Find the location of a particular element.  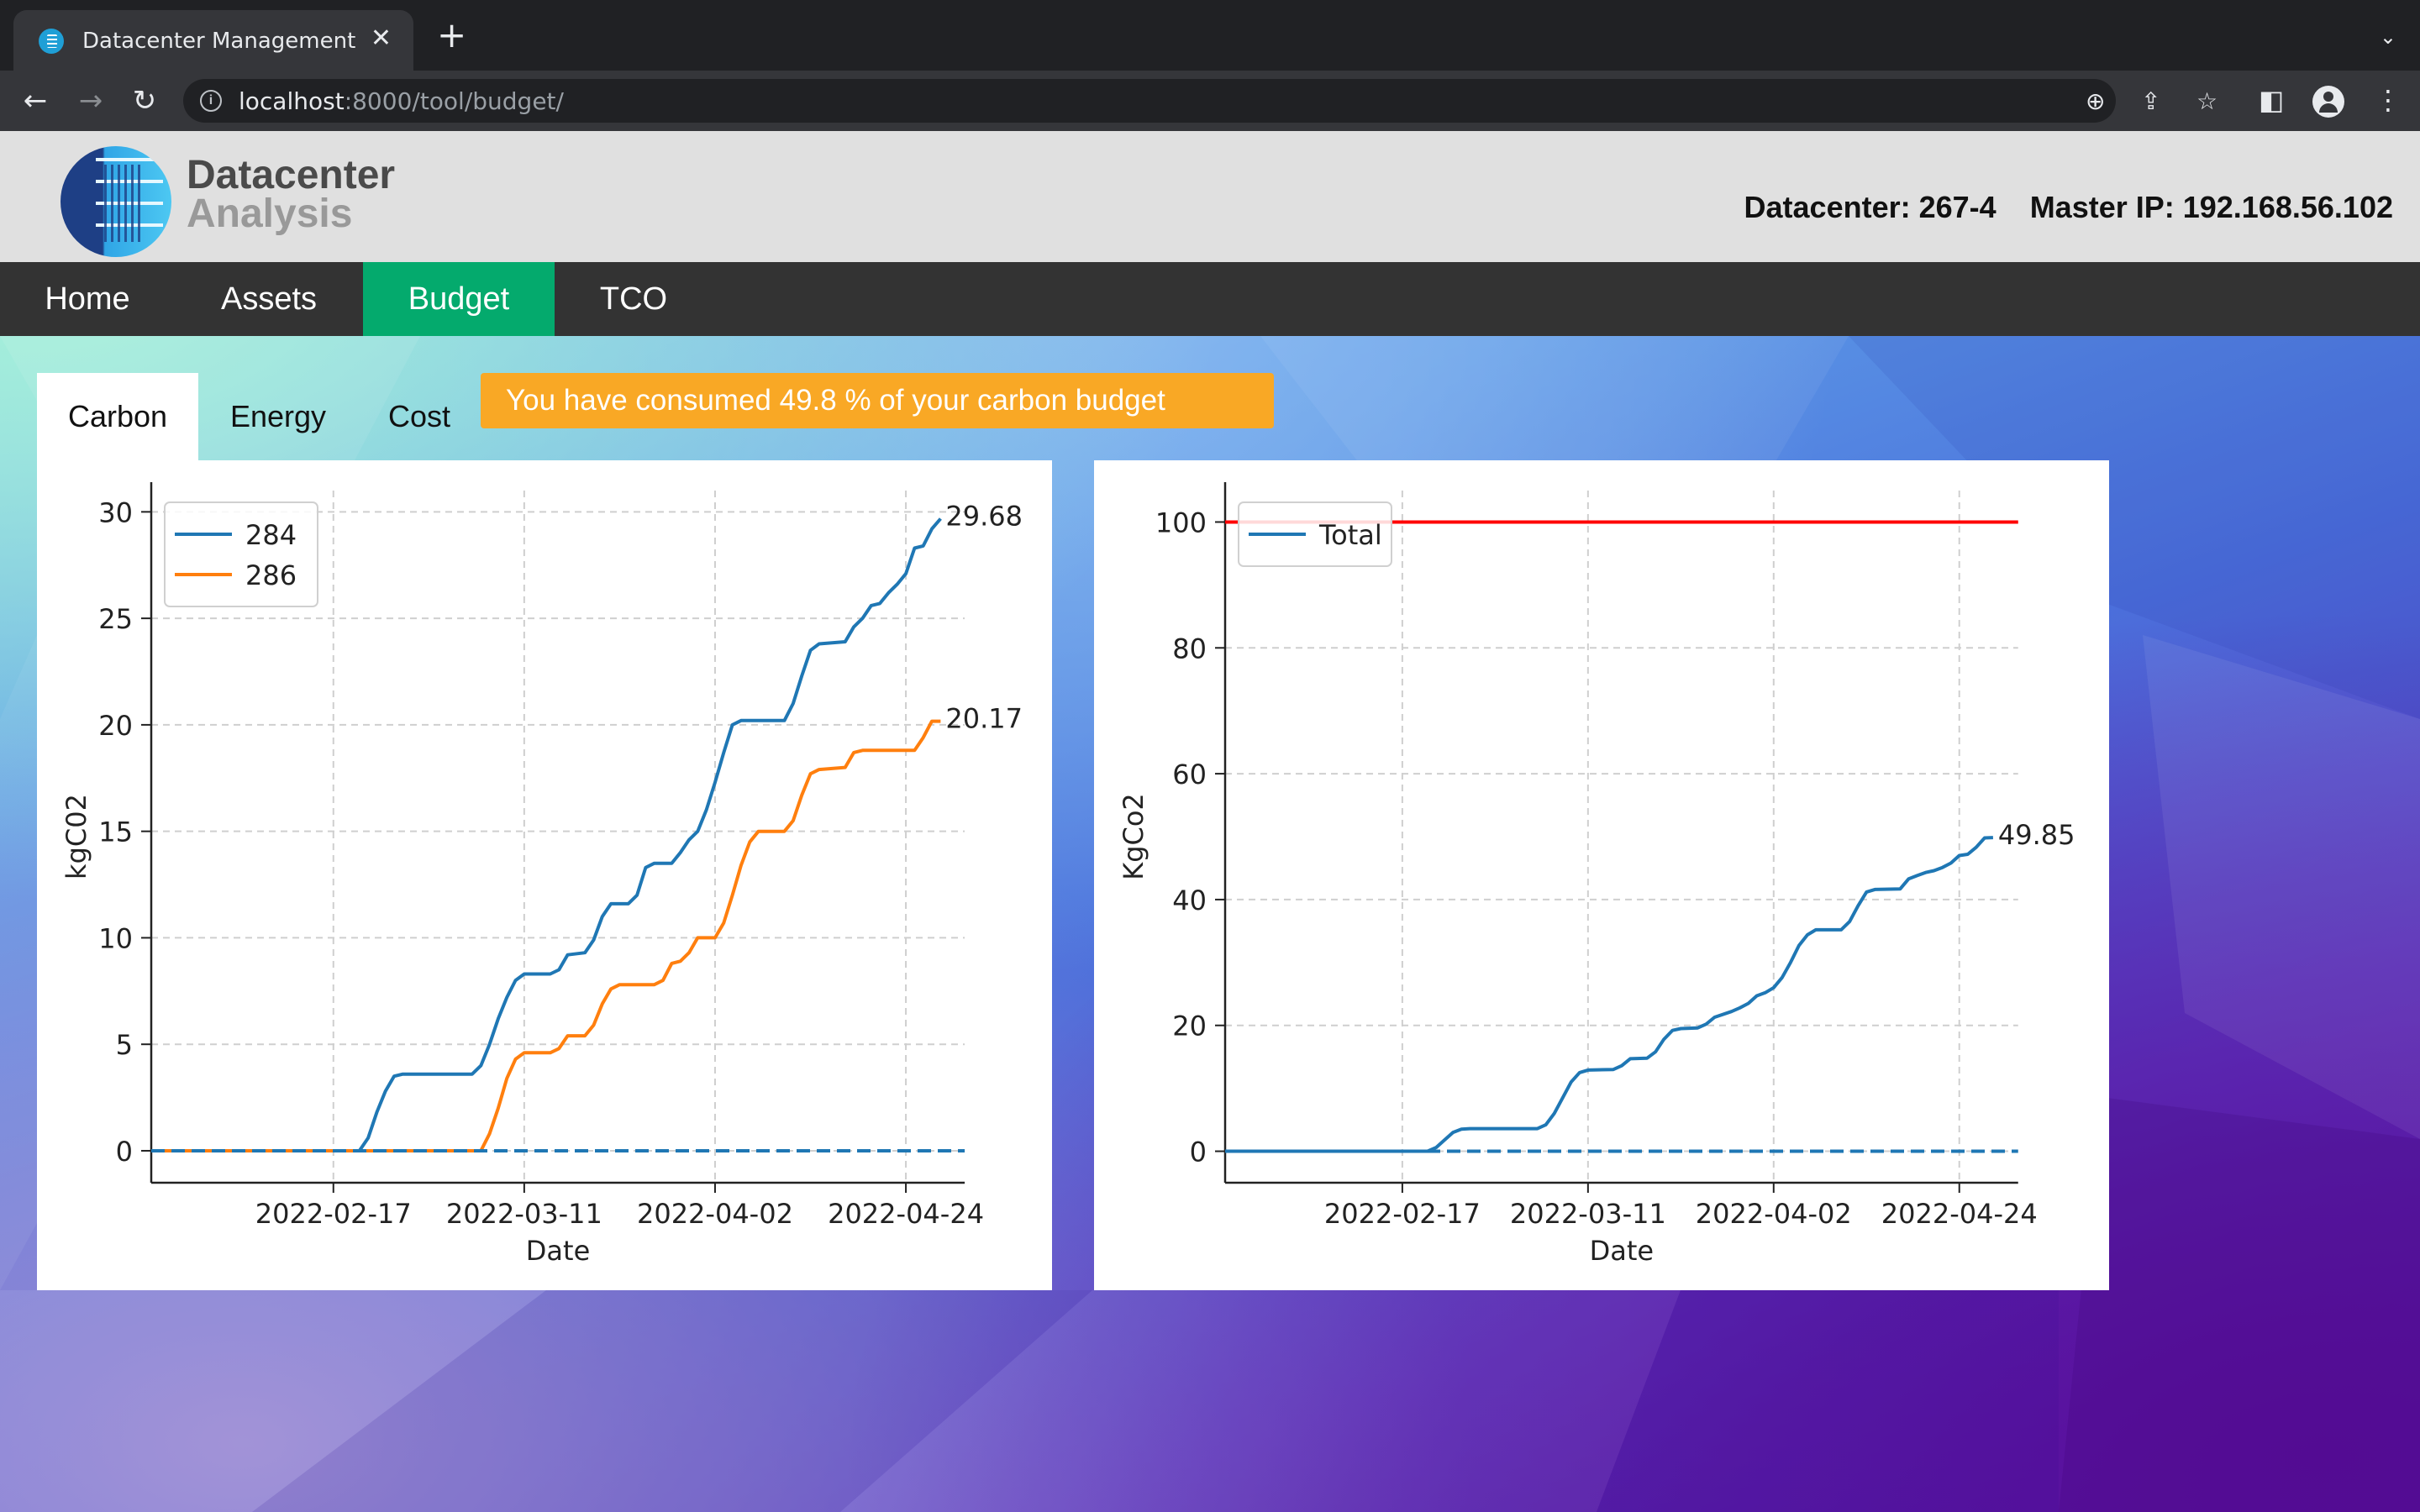

main-nav: Home Assets Budget TCO is located at coordinates (1210, 299).